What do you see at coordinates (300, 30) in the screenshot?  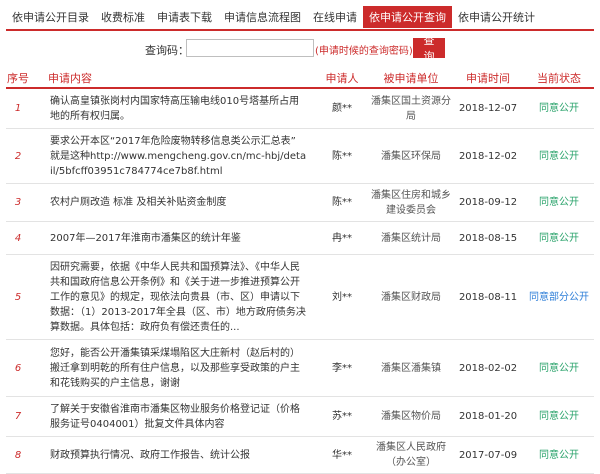 I see `tab-underline` at bounding box center [300, 30].